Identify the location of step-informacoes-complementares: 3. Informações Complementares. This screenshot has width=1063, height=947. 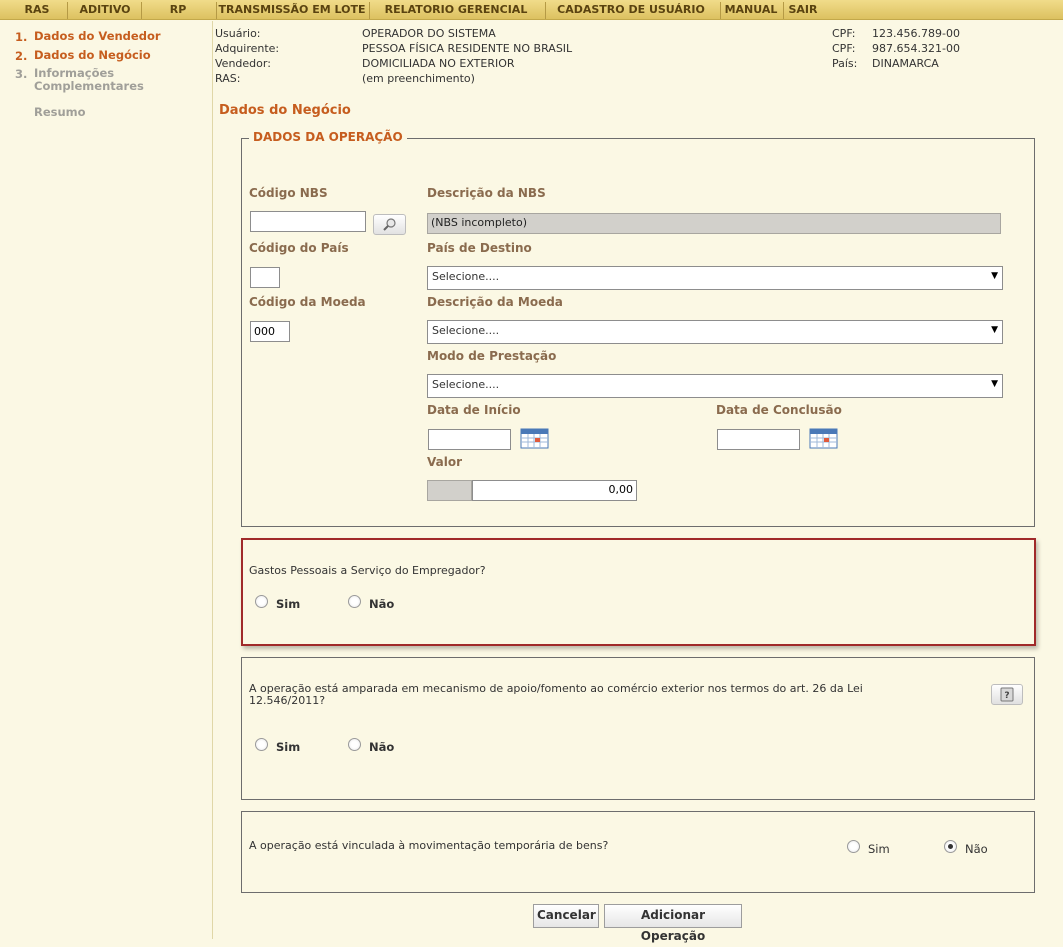
(84, 80).